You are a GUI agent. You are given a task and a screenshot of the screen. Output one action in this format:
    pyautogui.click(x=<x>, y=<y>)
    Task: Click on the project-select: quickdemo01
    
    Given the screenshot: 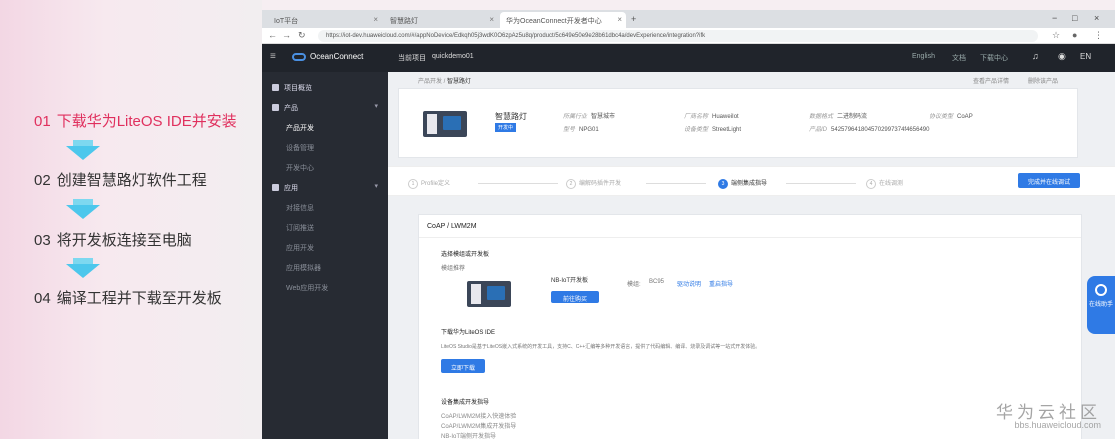 What is the action you would take?
    pyautogui.click(x=453, y=56)
    